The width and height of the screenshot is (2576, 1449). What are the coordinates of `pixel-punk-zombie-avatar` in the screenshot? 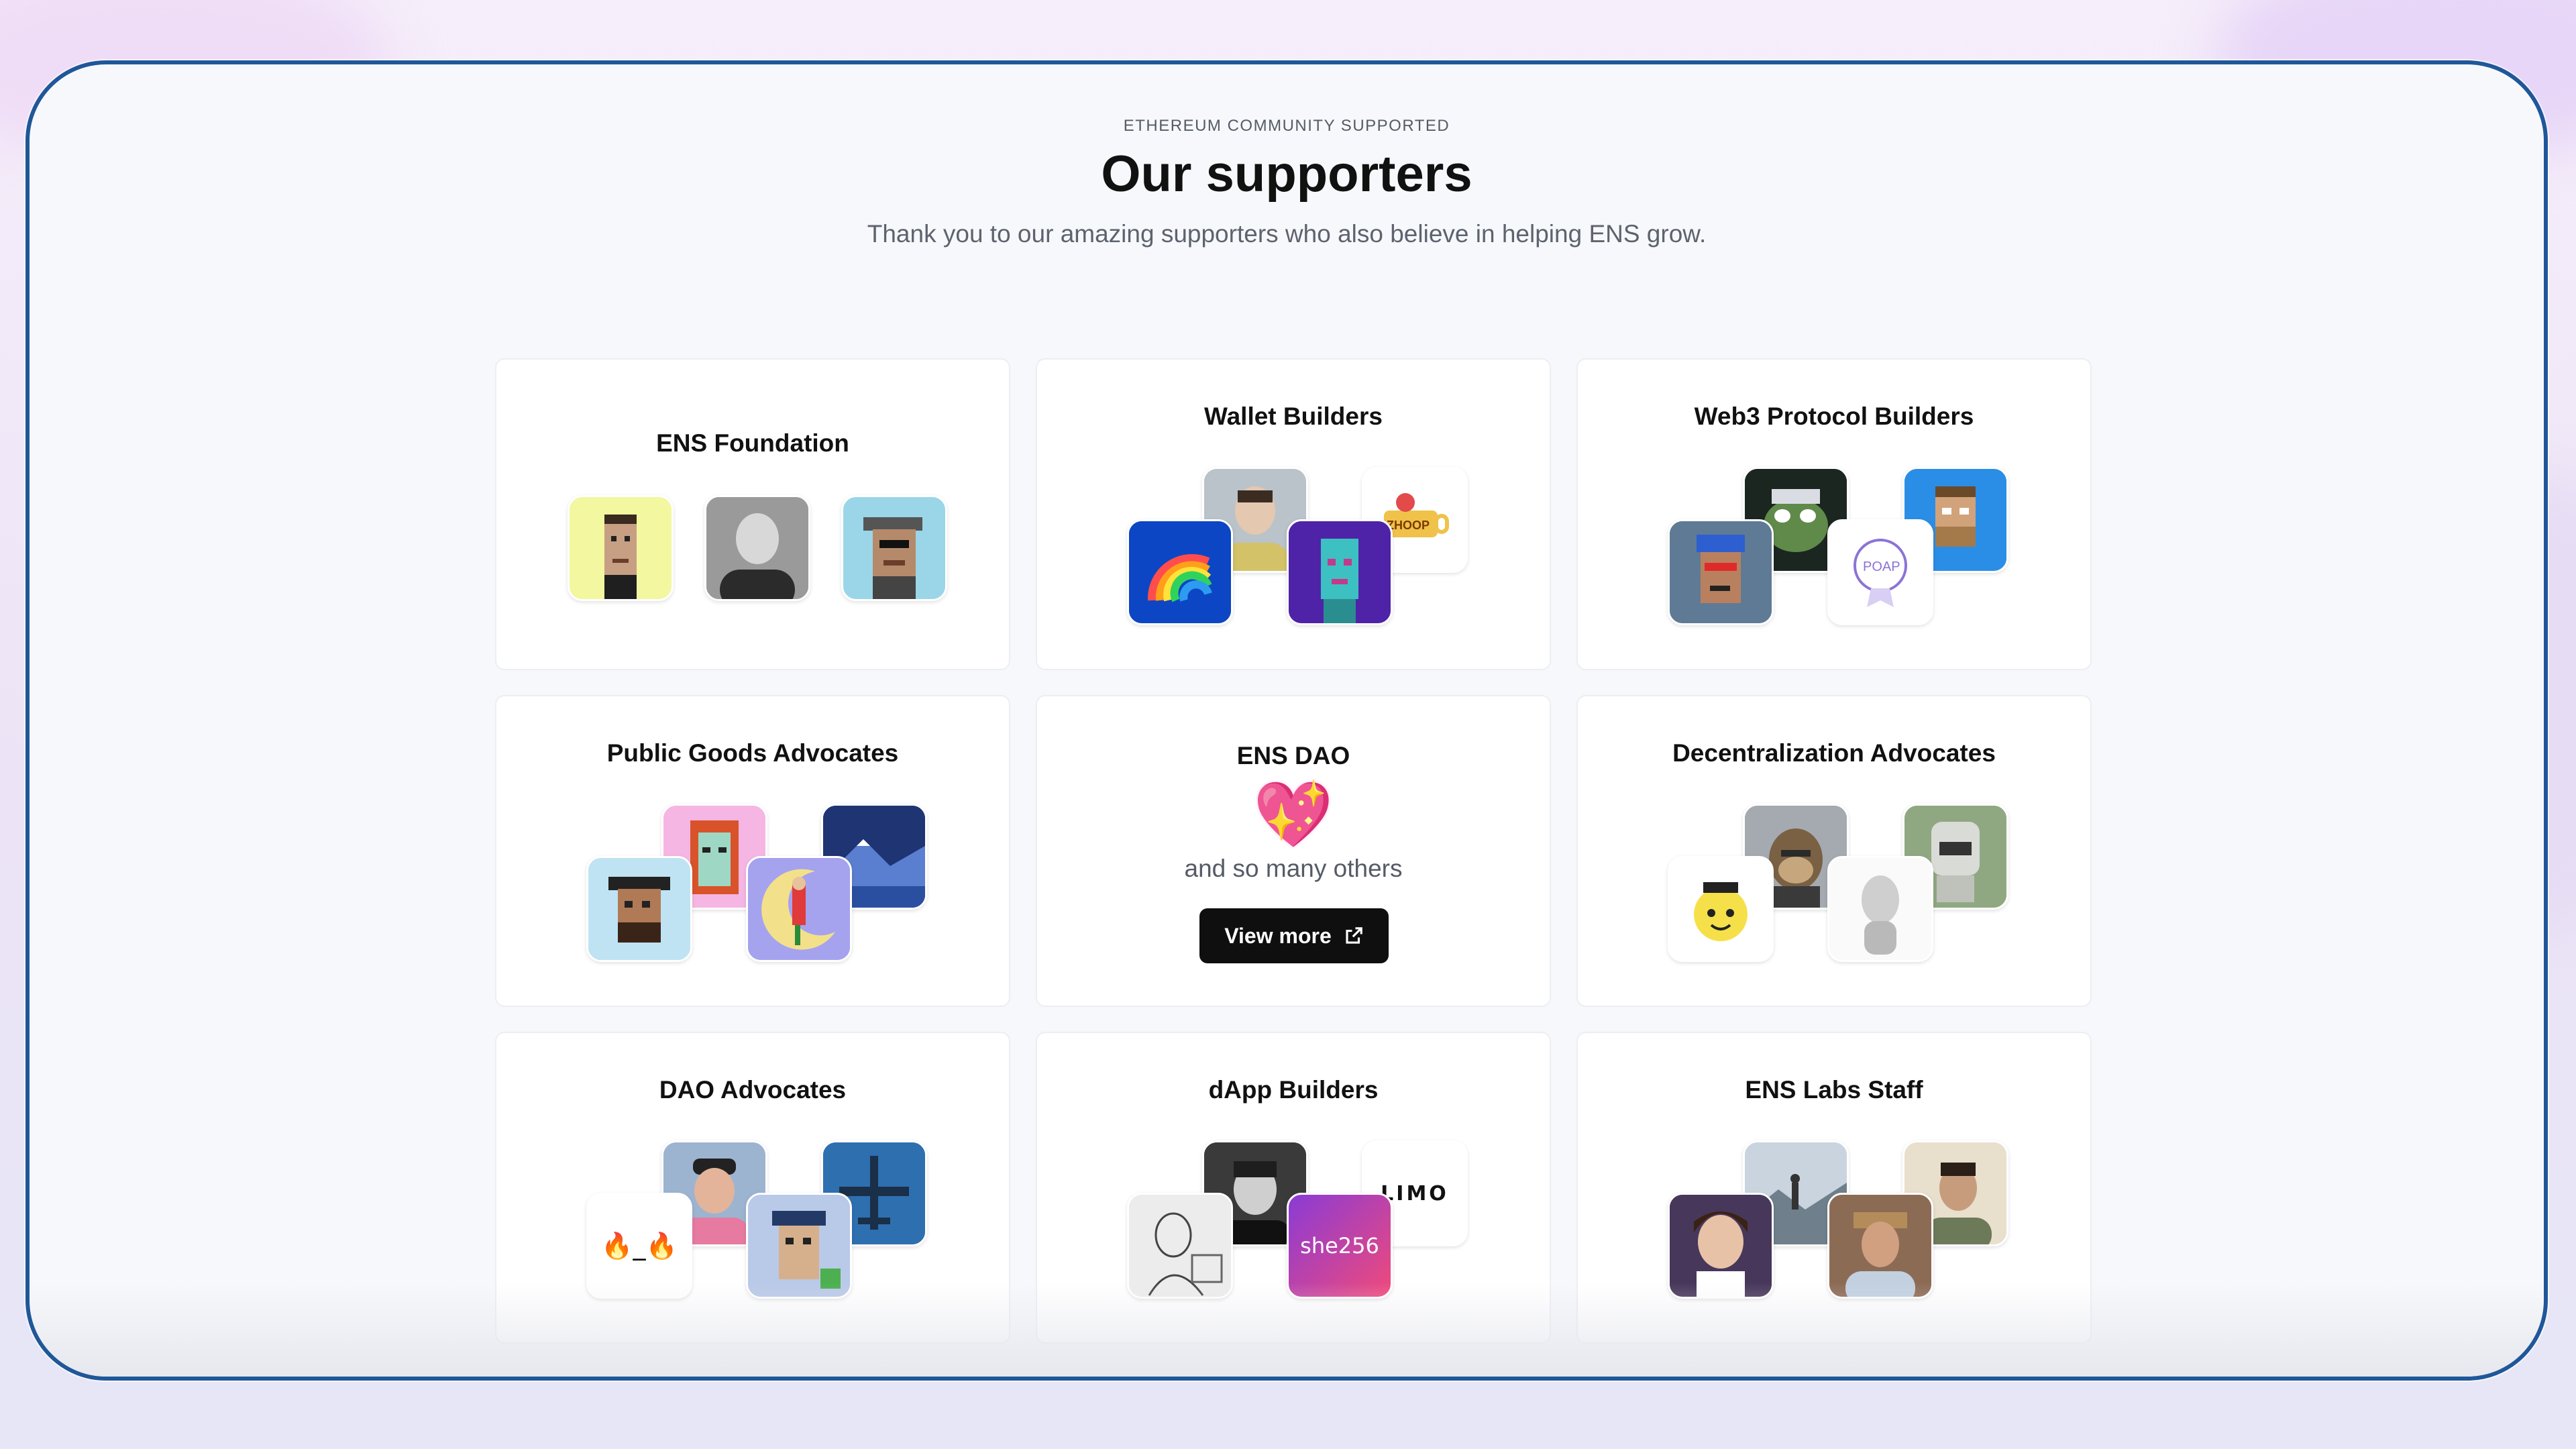 It's located at (1340, 572).